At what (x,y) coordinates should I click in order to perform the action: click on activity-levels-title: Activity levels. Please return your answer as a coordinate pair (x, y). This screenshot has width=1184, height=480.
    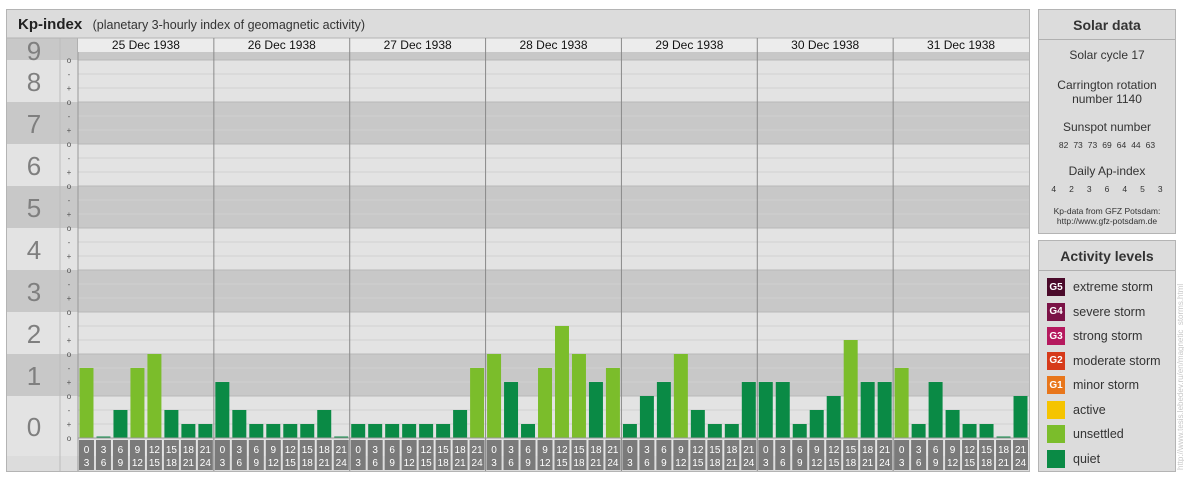
    Looking at the image, I should click on (1107, 256).